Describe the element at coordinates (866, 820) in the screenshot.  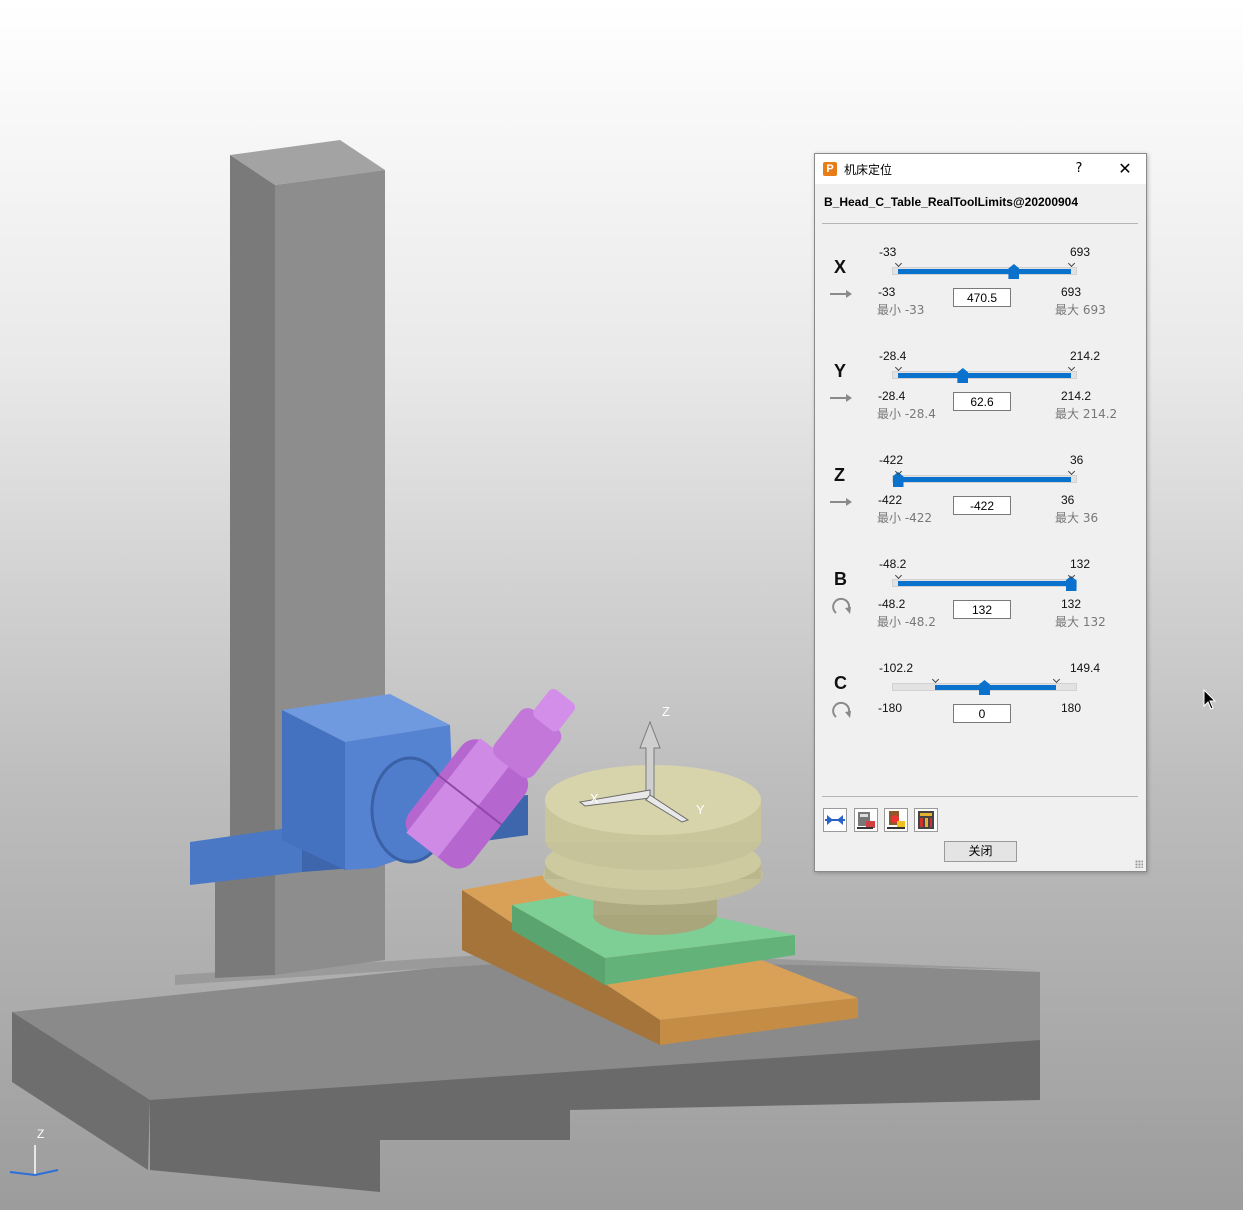
I see `machine-settings-icon` at that location.